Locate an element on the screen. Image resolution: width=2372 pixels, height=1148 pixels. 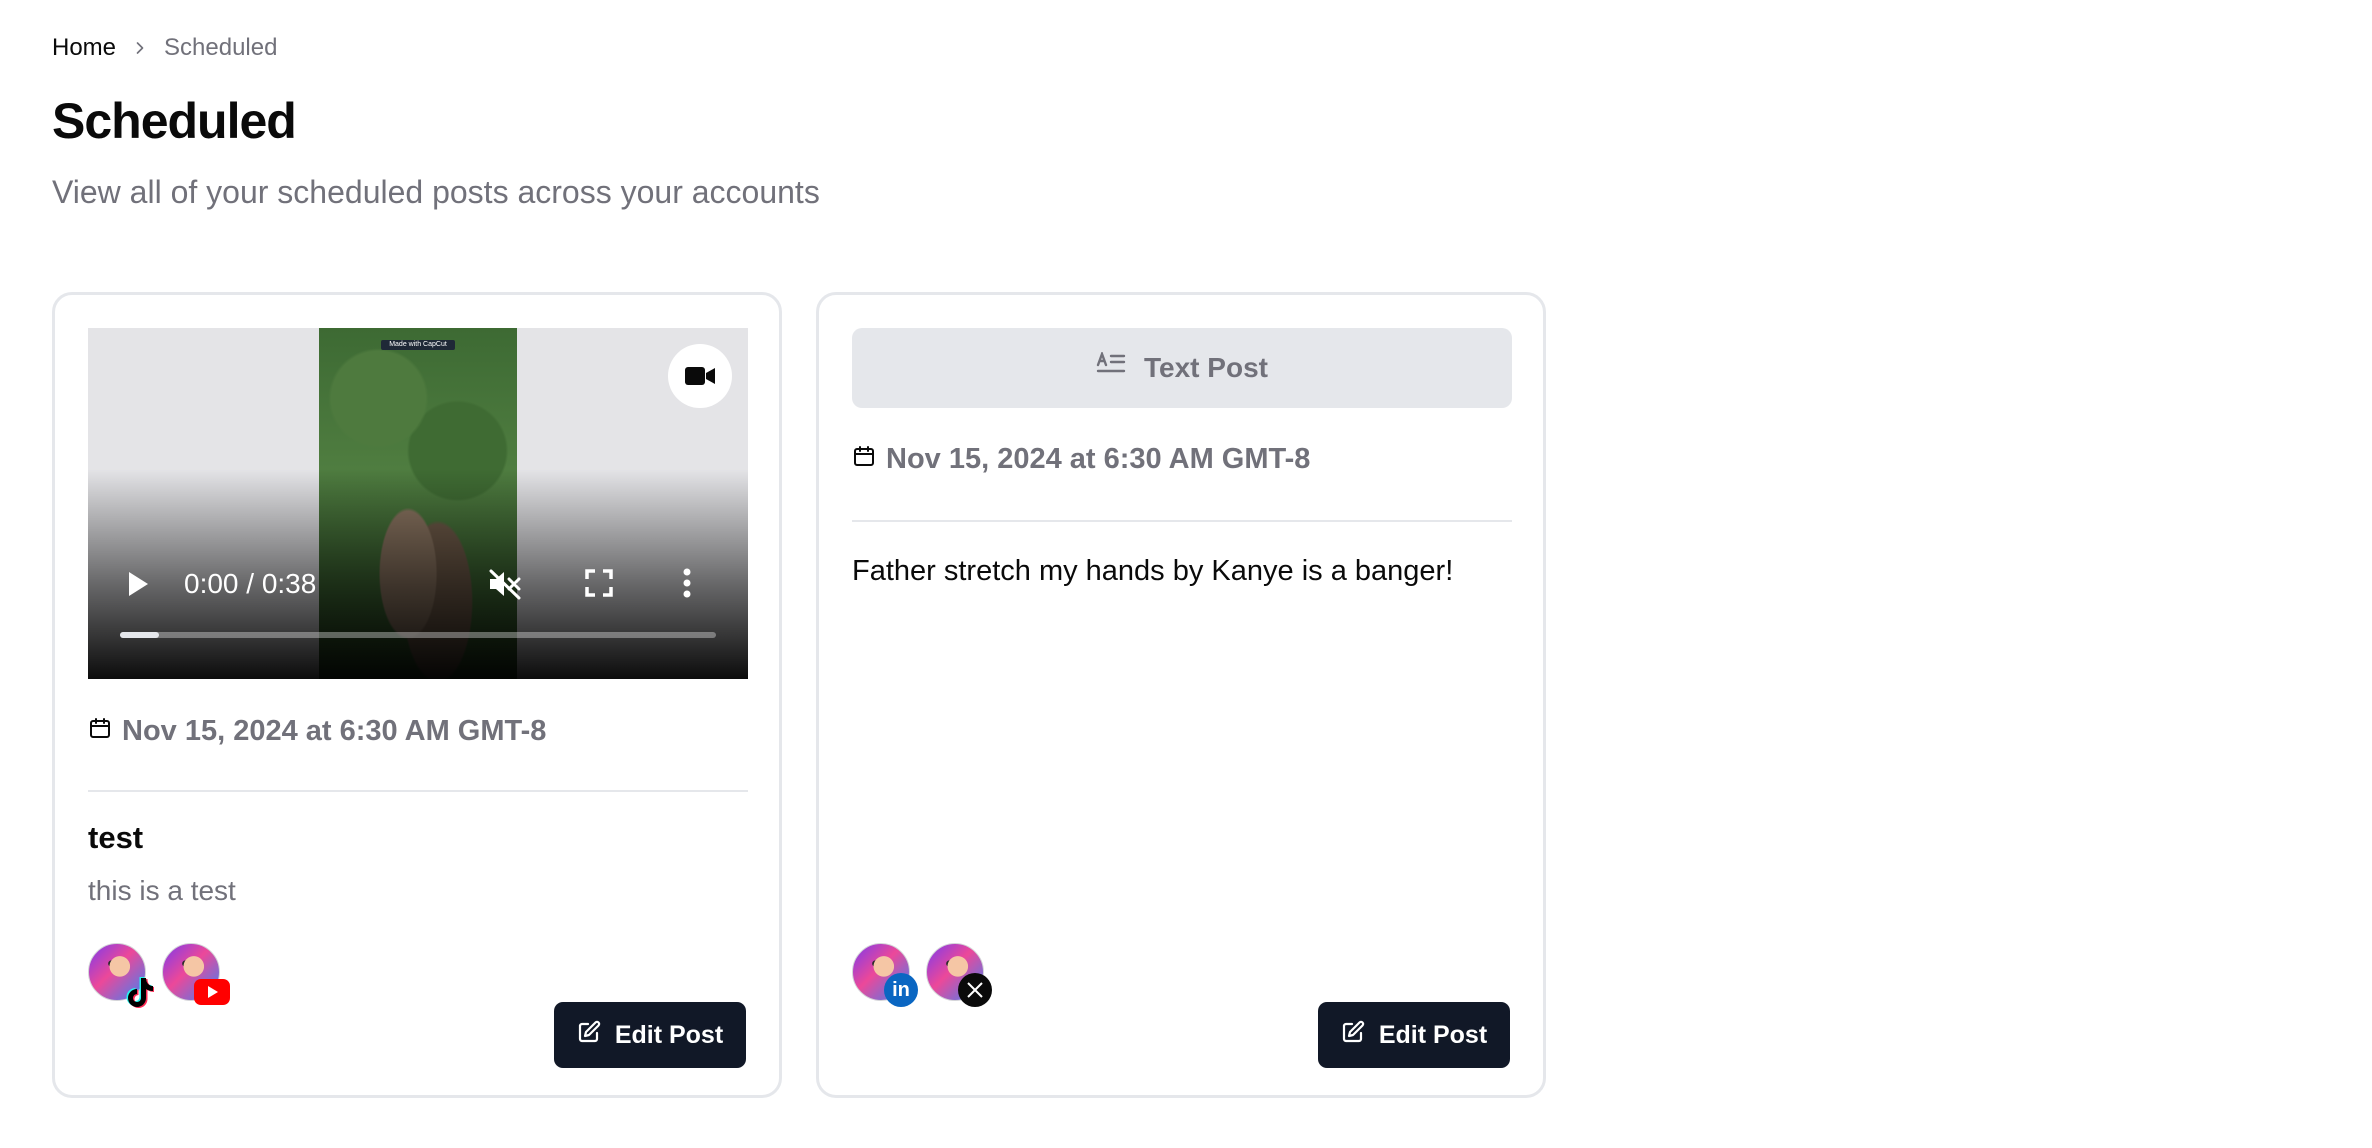
video-watermark: Made with CapCut is located at coordinates (418, 345).